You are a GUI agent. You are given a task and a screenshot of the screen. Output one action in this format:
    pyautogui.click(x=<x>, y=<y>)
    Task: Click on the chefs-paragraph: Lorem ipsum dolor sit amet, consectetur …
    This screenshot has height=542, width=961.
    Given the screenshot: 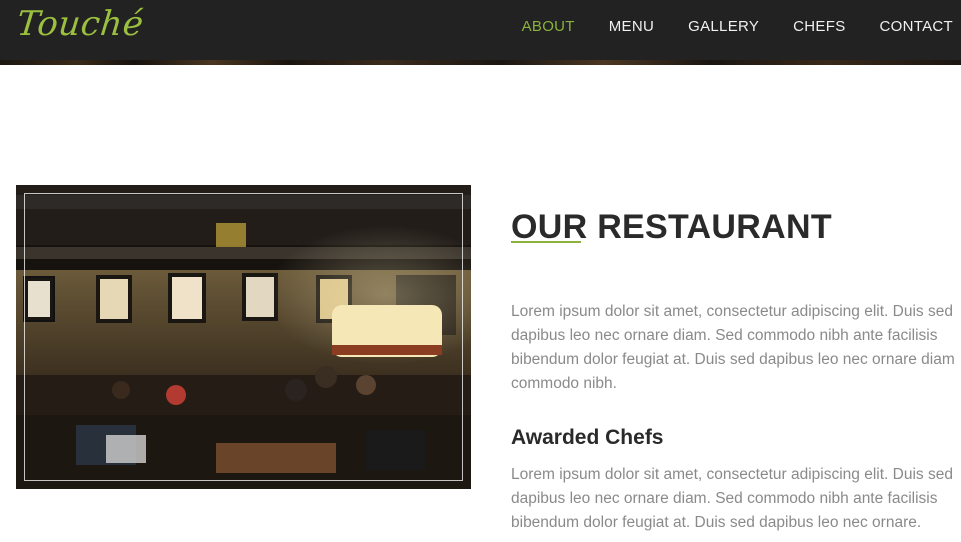 What is the action you would take?
    pyautogui.click(x=732, y=498)
    